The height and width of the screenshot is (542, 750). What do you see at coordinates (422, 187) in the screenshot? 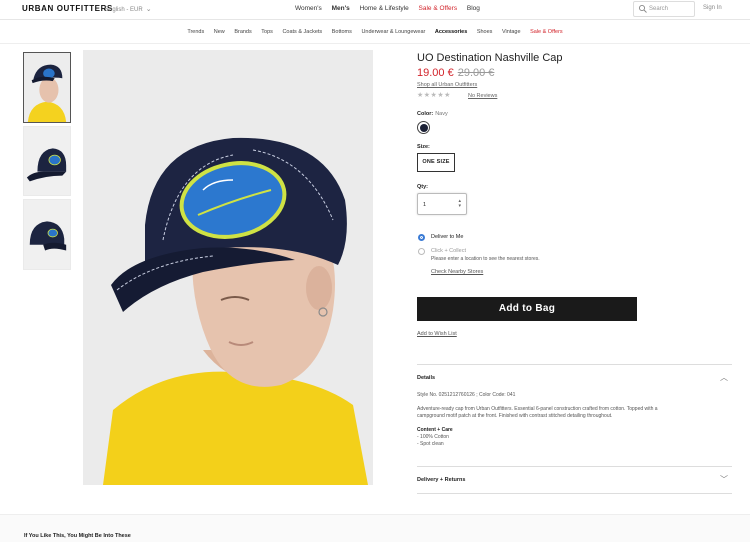
I see `qty-label: Qty:` at bounding box center [422, 187].